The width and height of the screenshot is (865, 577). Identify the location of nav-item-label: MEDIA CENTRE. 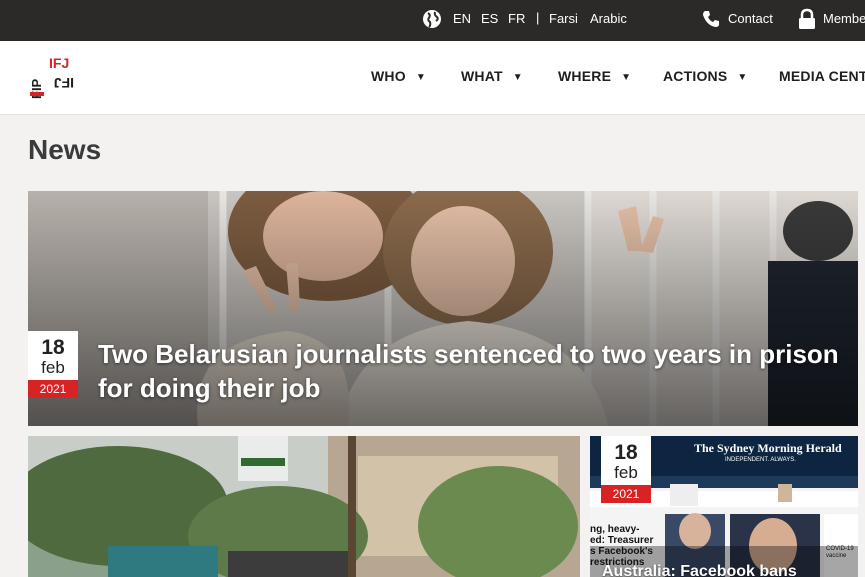
(822, 76).